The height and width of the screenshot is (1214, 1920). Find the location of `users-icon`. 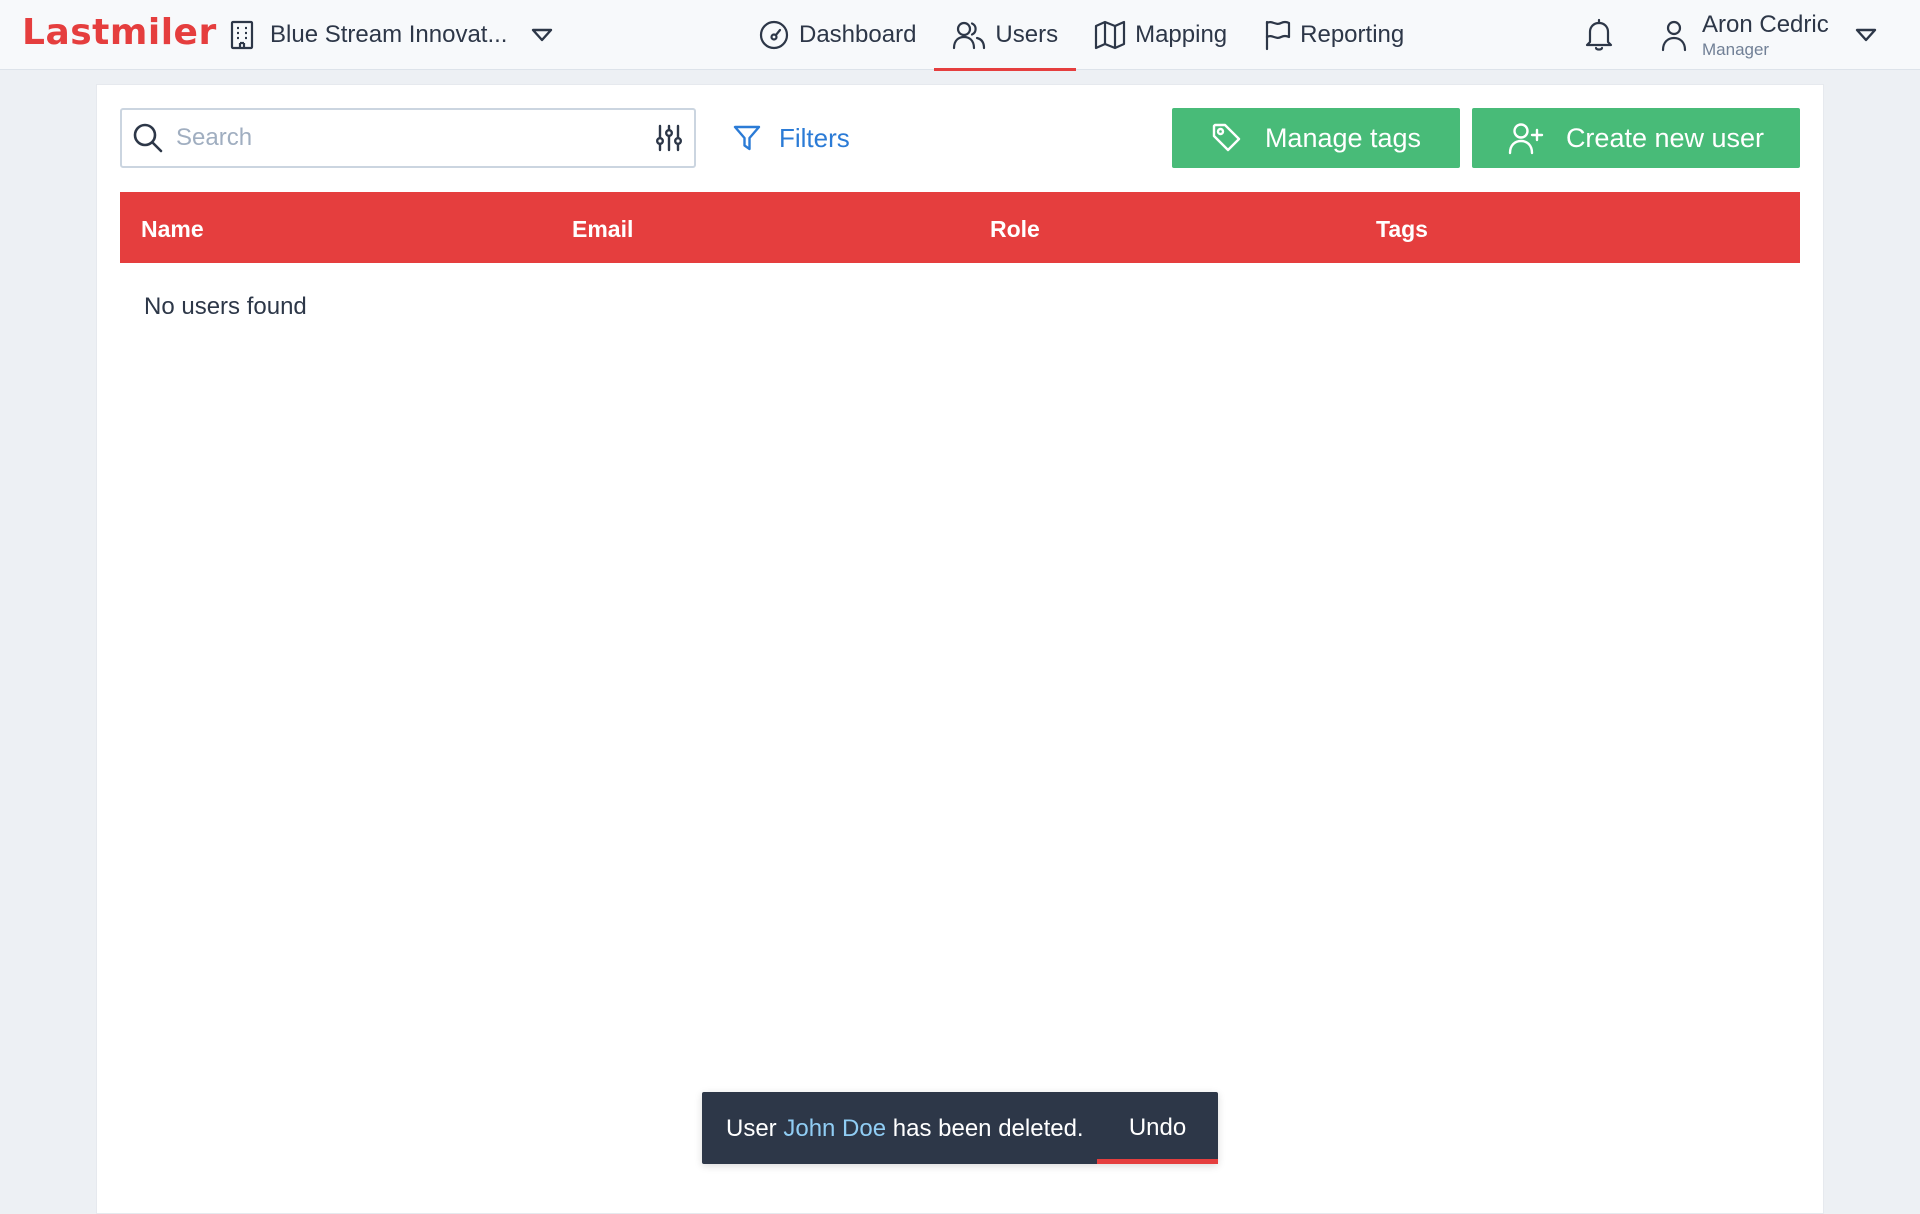

users-icon is located at coordinates (969, 35).